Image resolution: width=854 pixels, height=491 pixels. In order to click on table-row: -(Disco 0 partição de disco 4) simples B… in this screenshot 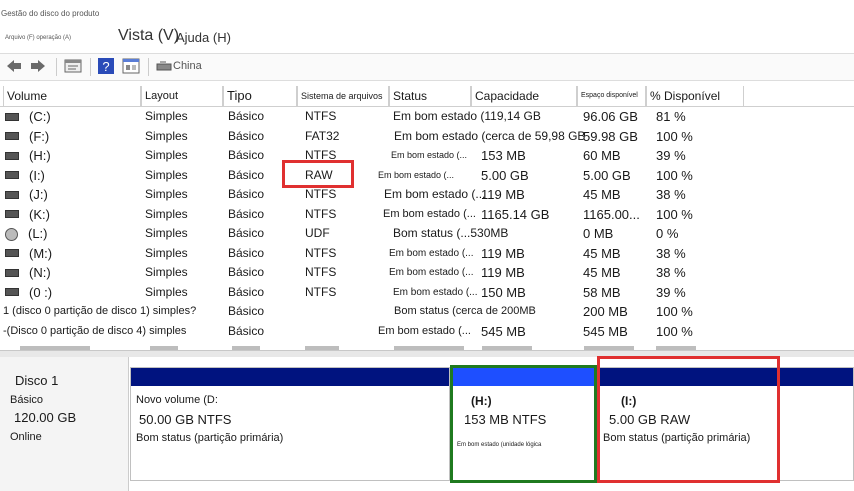, I will do `click(427, 332)`.